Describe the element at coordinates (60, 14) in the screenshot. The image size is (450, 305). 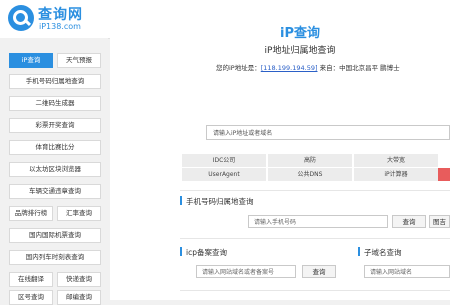
I see `site-name: 查询网` at that location.